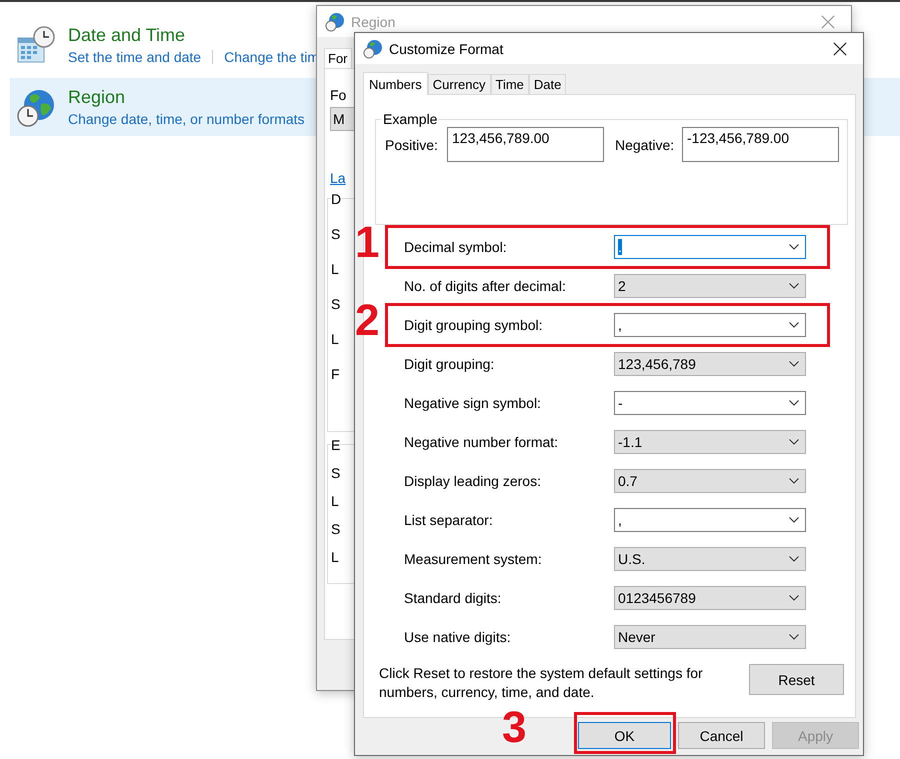 The width and height of the screenshot is (900, 759). What do you see at coordinates (485, 286) in the screenshot?
I see `setting-label: No. of digits after decimal:` at bounding box center [485, 286].